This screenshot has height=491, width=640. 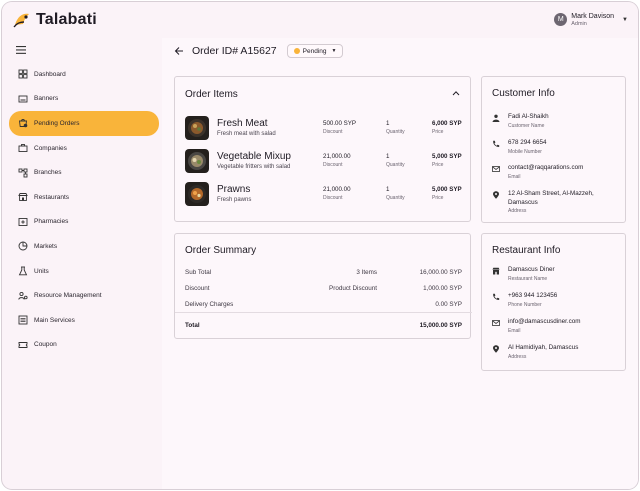 I want to click on brand-name: Talabati, so click(x=66, y=19).